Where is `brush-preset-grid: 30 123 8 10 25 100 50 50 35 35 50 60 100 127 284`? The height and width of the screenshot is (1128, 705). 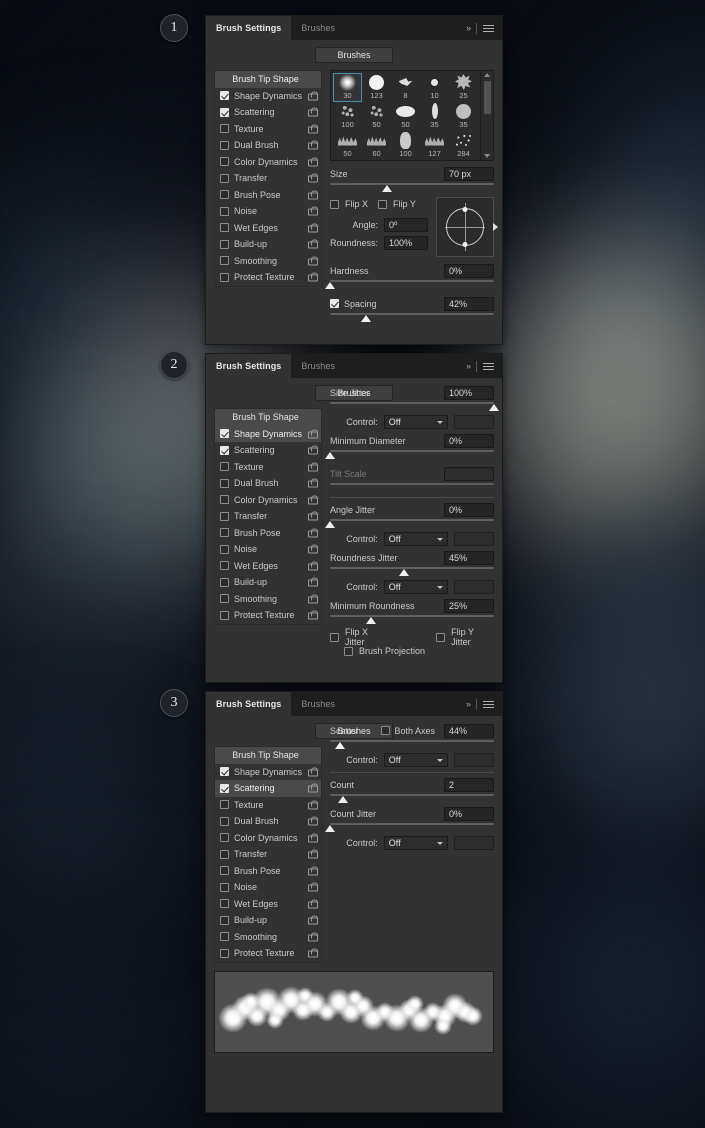 brush-preset-grid: 30 123 8 10 25 100 50 50 35 35 50 60 100 127 284 is located at coordinates (412, 115).